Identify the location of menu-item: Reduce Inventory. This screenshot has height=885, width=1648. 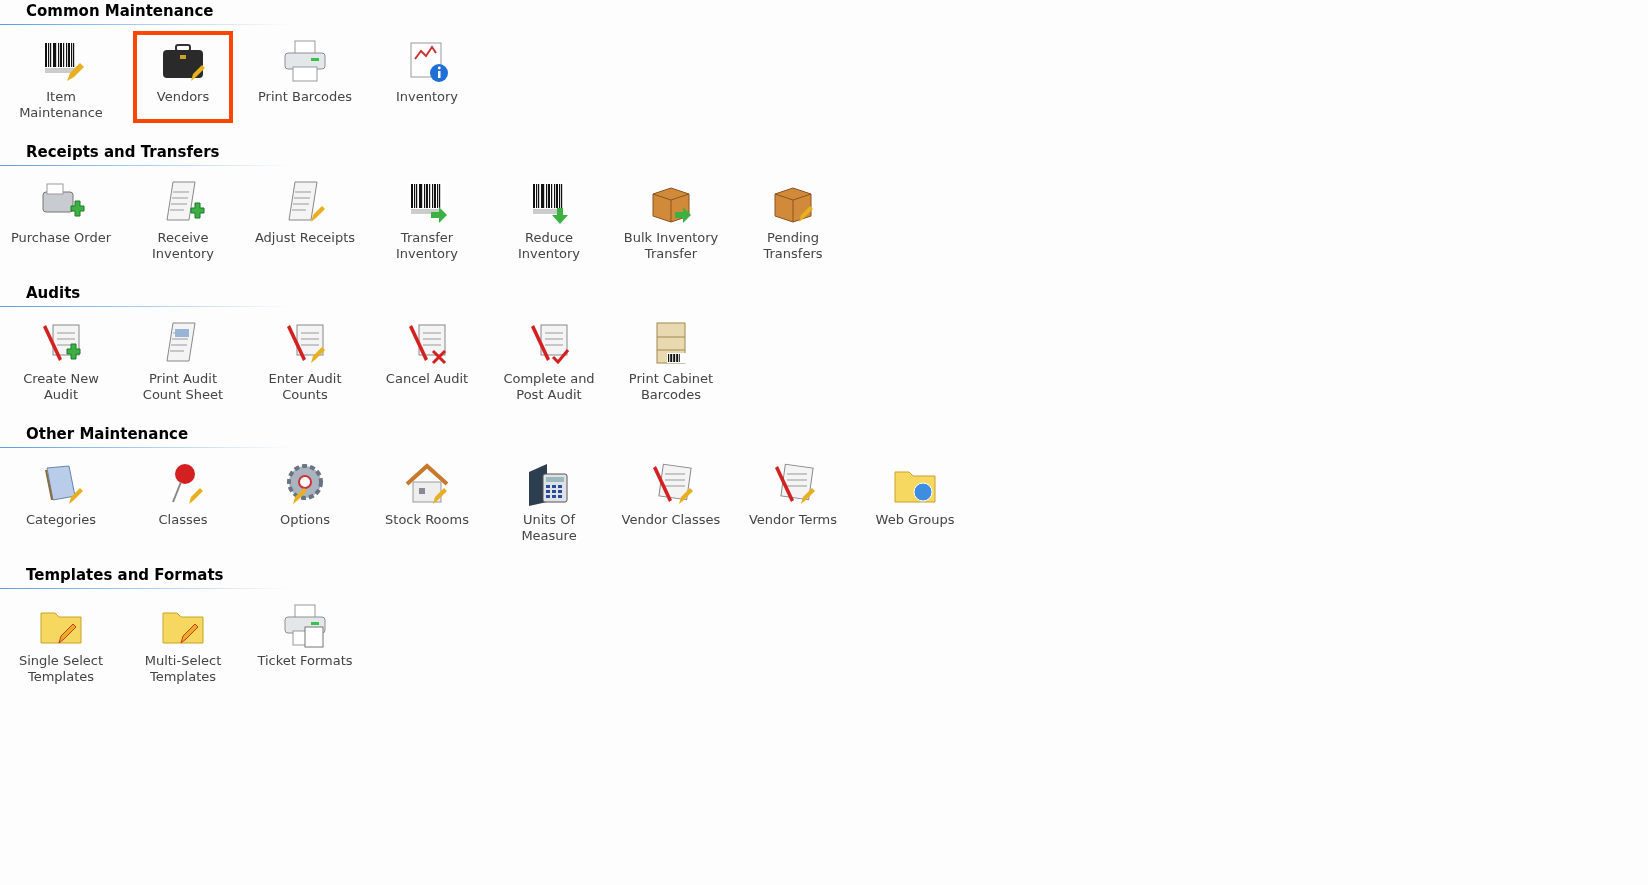
(549, 218).